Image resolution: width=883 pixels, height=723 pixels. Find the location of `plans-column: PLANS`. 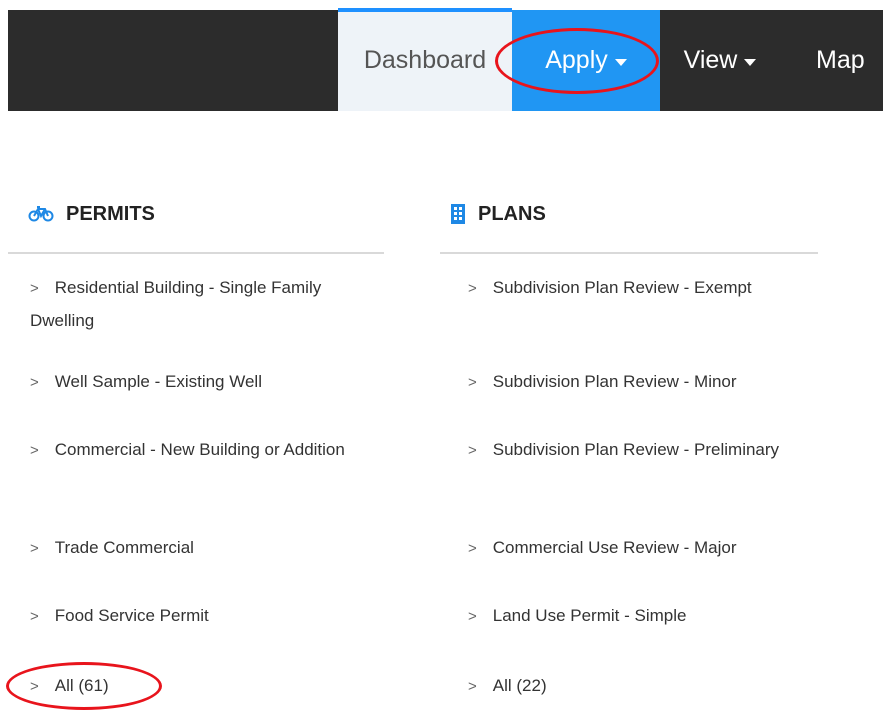

plans-column: PLANS is located at coordinates (629, 225).